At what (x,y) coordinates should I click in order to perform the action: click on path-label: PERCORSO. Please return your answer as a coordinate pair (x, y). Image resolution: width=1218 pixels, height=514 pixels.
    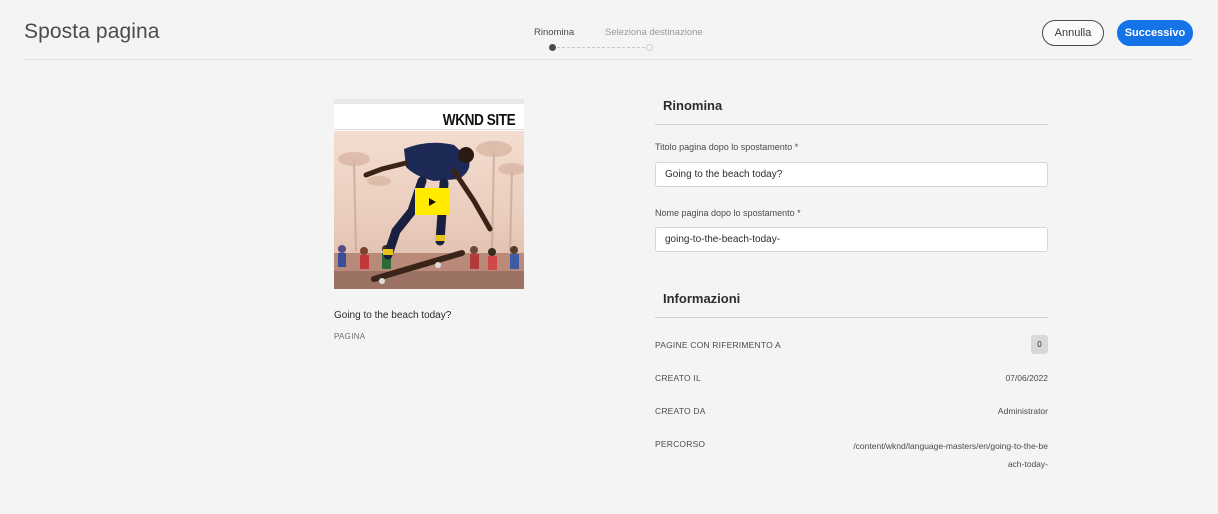
    Looking at the image, I should click on (680, 444).